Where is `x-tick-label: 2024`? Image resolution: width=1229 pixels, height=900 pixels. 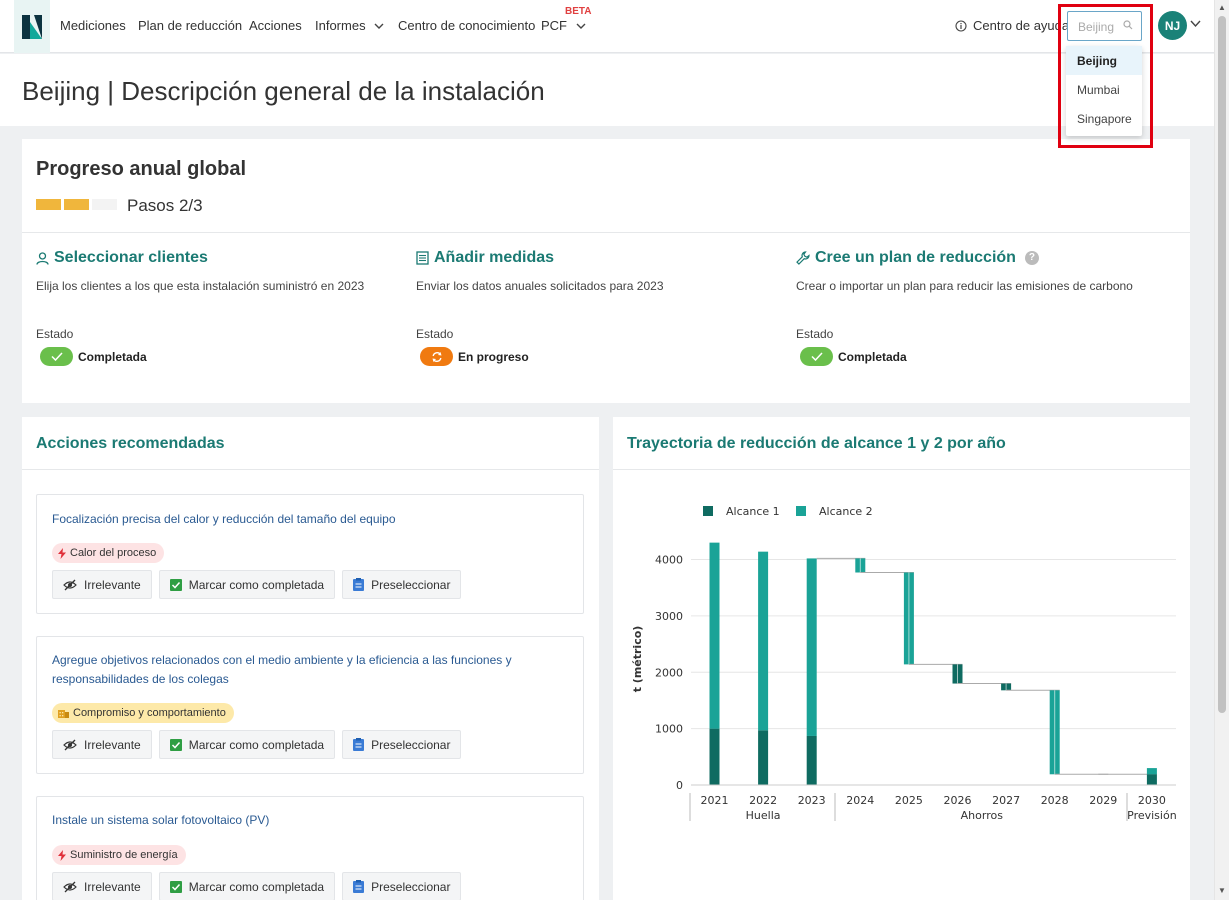 x-tick-label: 2024 is located at coordinates (860, 800).